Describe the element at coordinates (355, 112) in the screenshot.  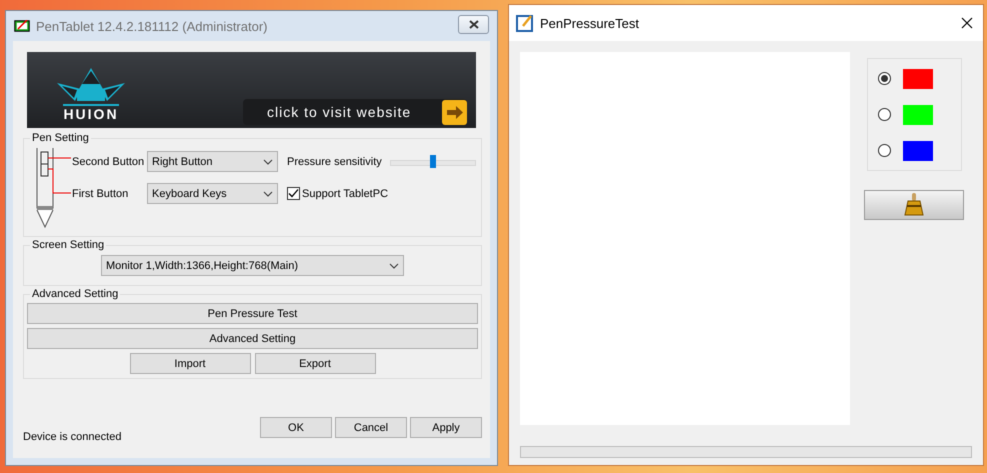
I see `website-link: click to visit website` at that location.